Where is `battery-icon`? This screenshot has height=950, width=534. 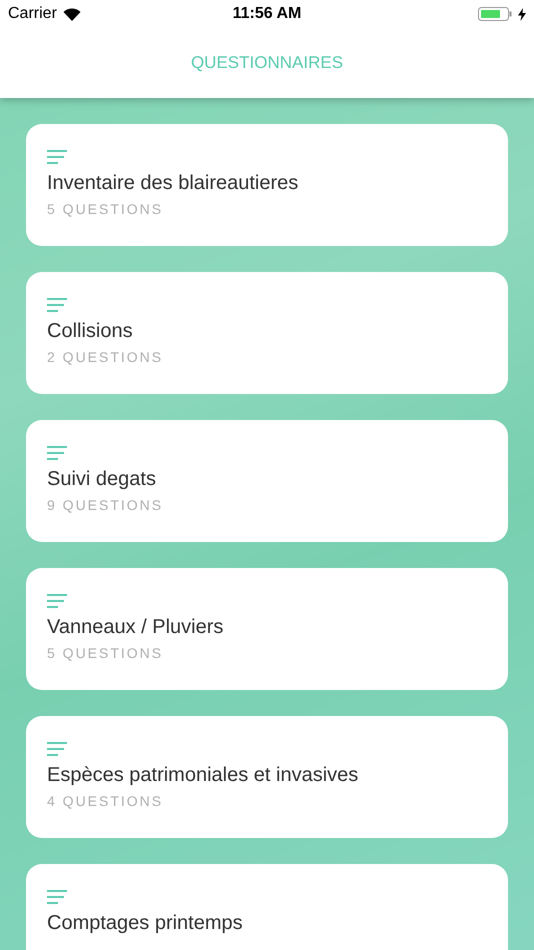
battery-icon is located at coordinates (495, 14).